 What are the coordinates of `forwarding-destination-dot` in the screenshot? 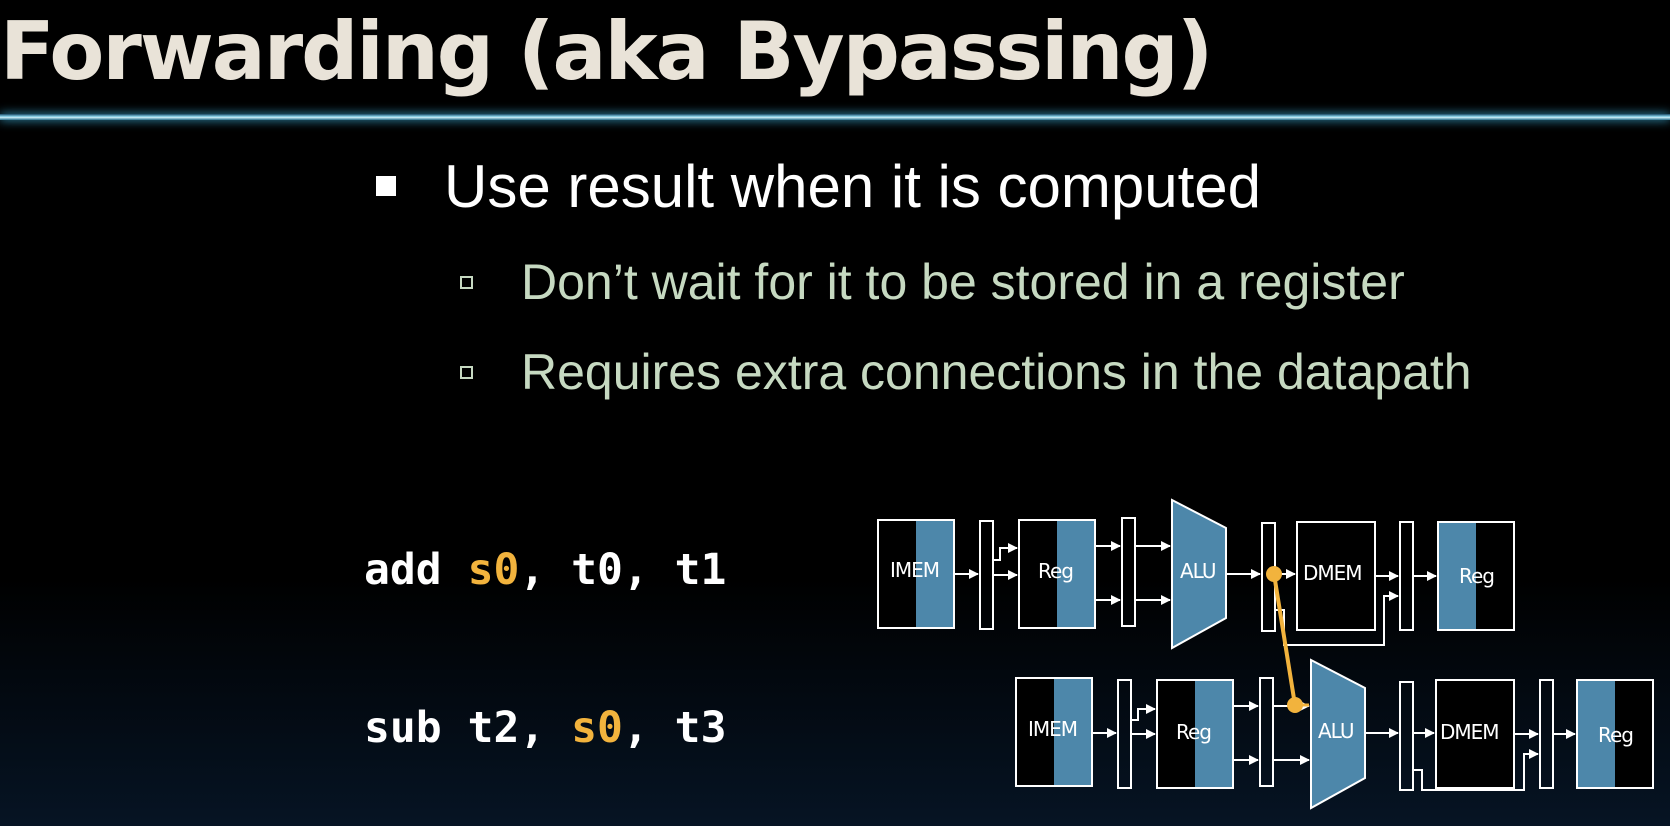 It's located at (1295, 705).